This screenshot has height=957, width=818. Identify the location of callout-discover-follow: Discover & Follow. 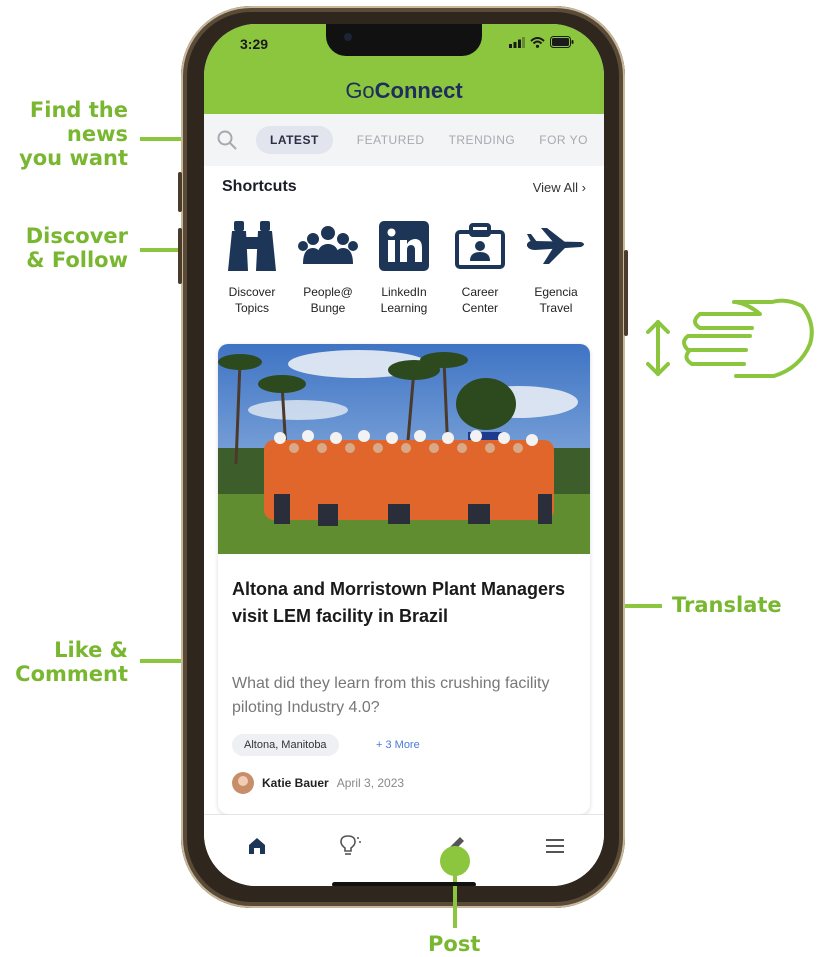
(76, 248).